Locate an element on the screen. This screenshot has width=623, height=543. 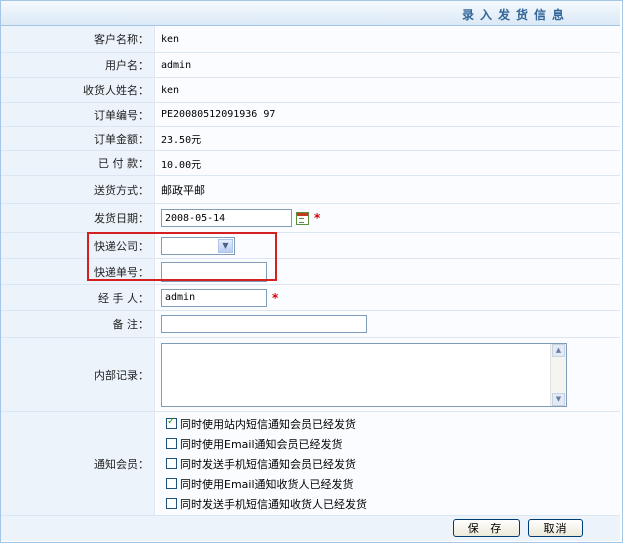
row-internal-record: 内部记录： ▲ ▼ is located at coordinates (310, 375).